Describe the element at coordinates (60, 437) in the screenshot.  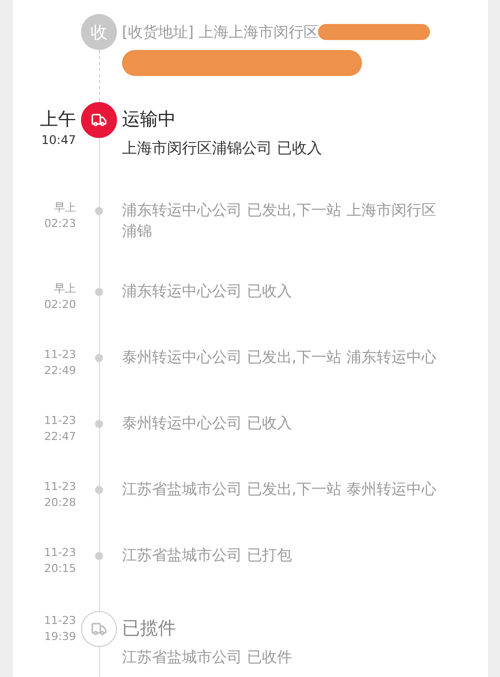
I see `event-time: 22:47` at that location.